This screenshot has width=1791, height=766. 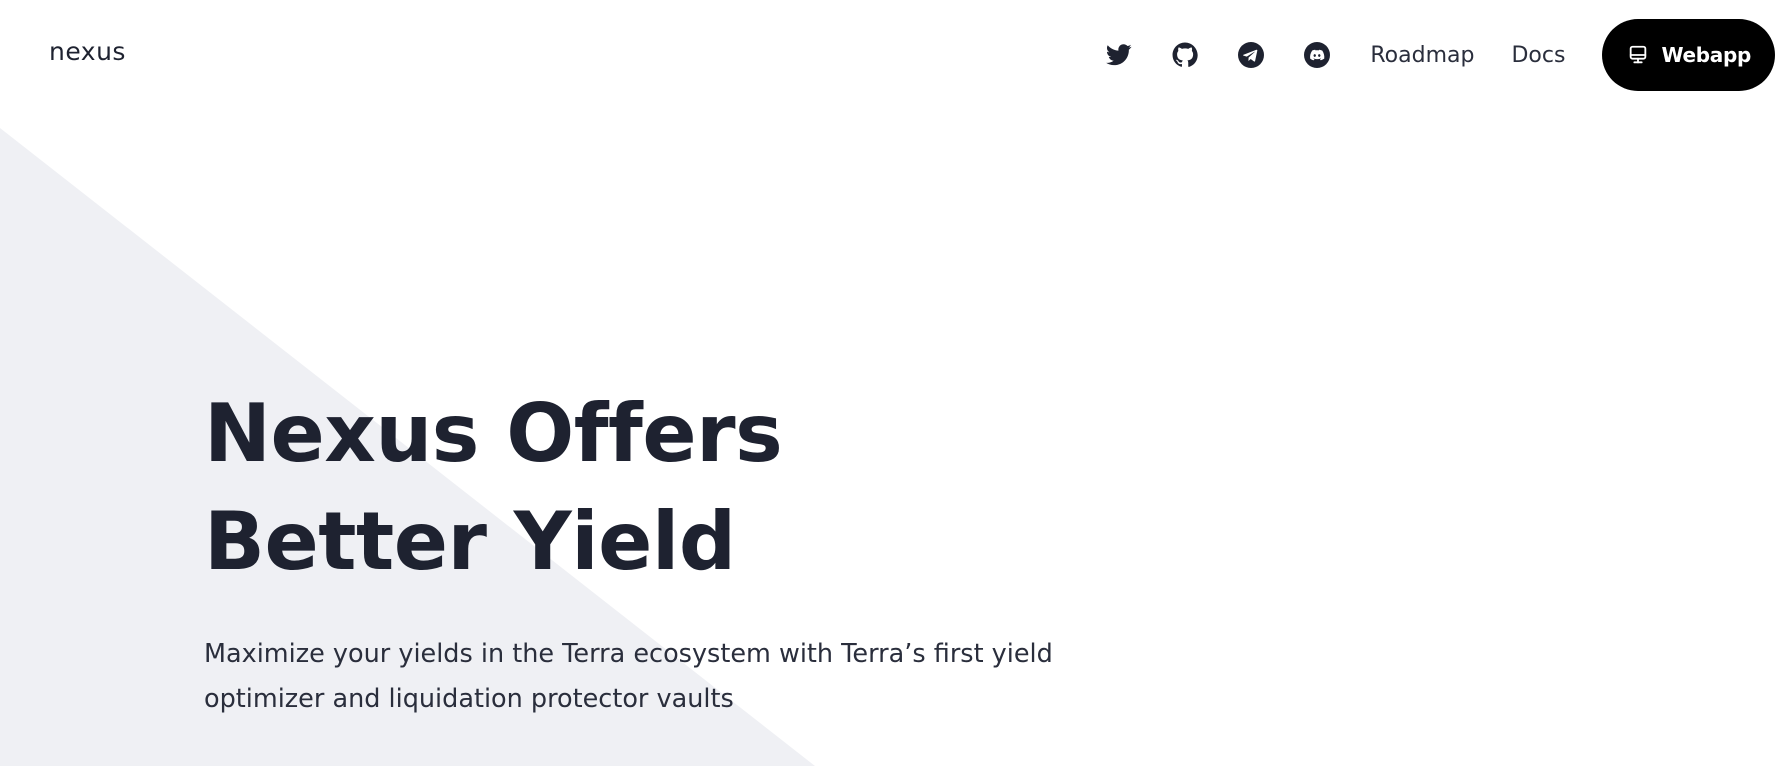 What do you see at coordinates (1422, 55) in the screenshot?
I see `nav-link-roadmap: Roadmap` at bounding box center [1422, 55].